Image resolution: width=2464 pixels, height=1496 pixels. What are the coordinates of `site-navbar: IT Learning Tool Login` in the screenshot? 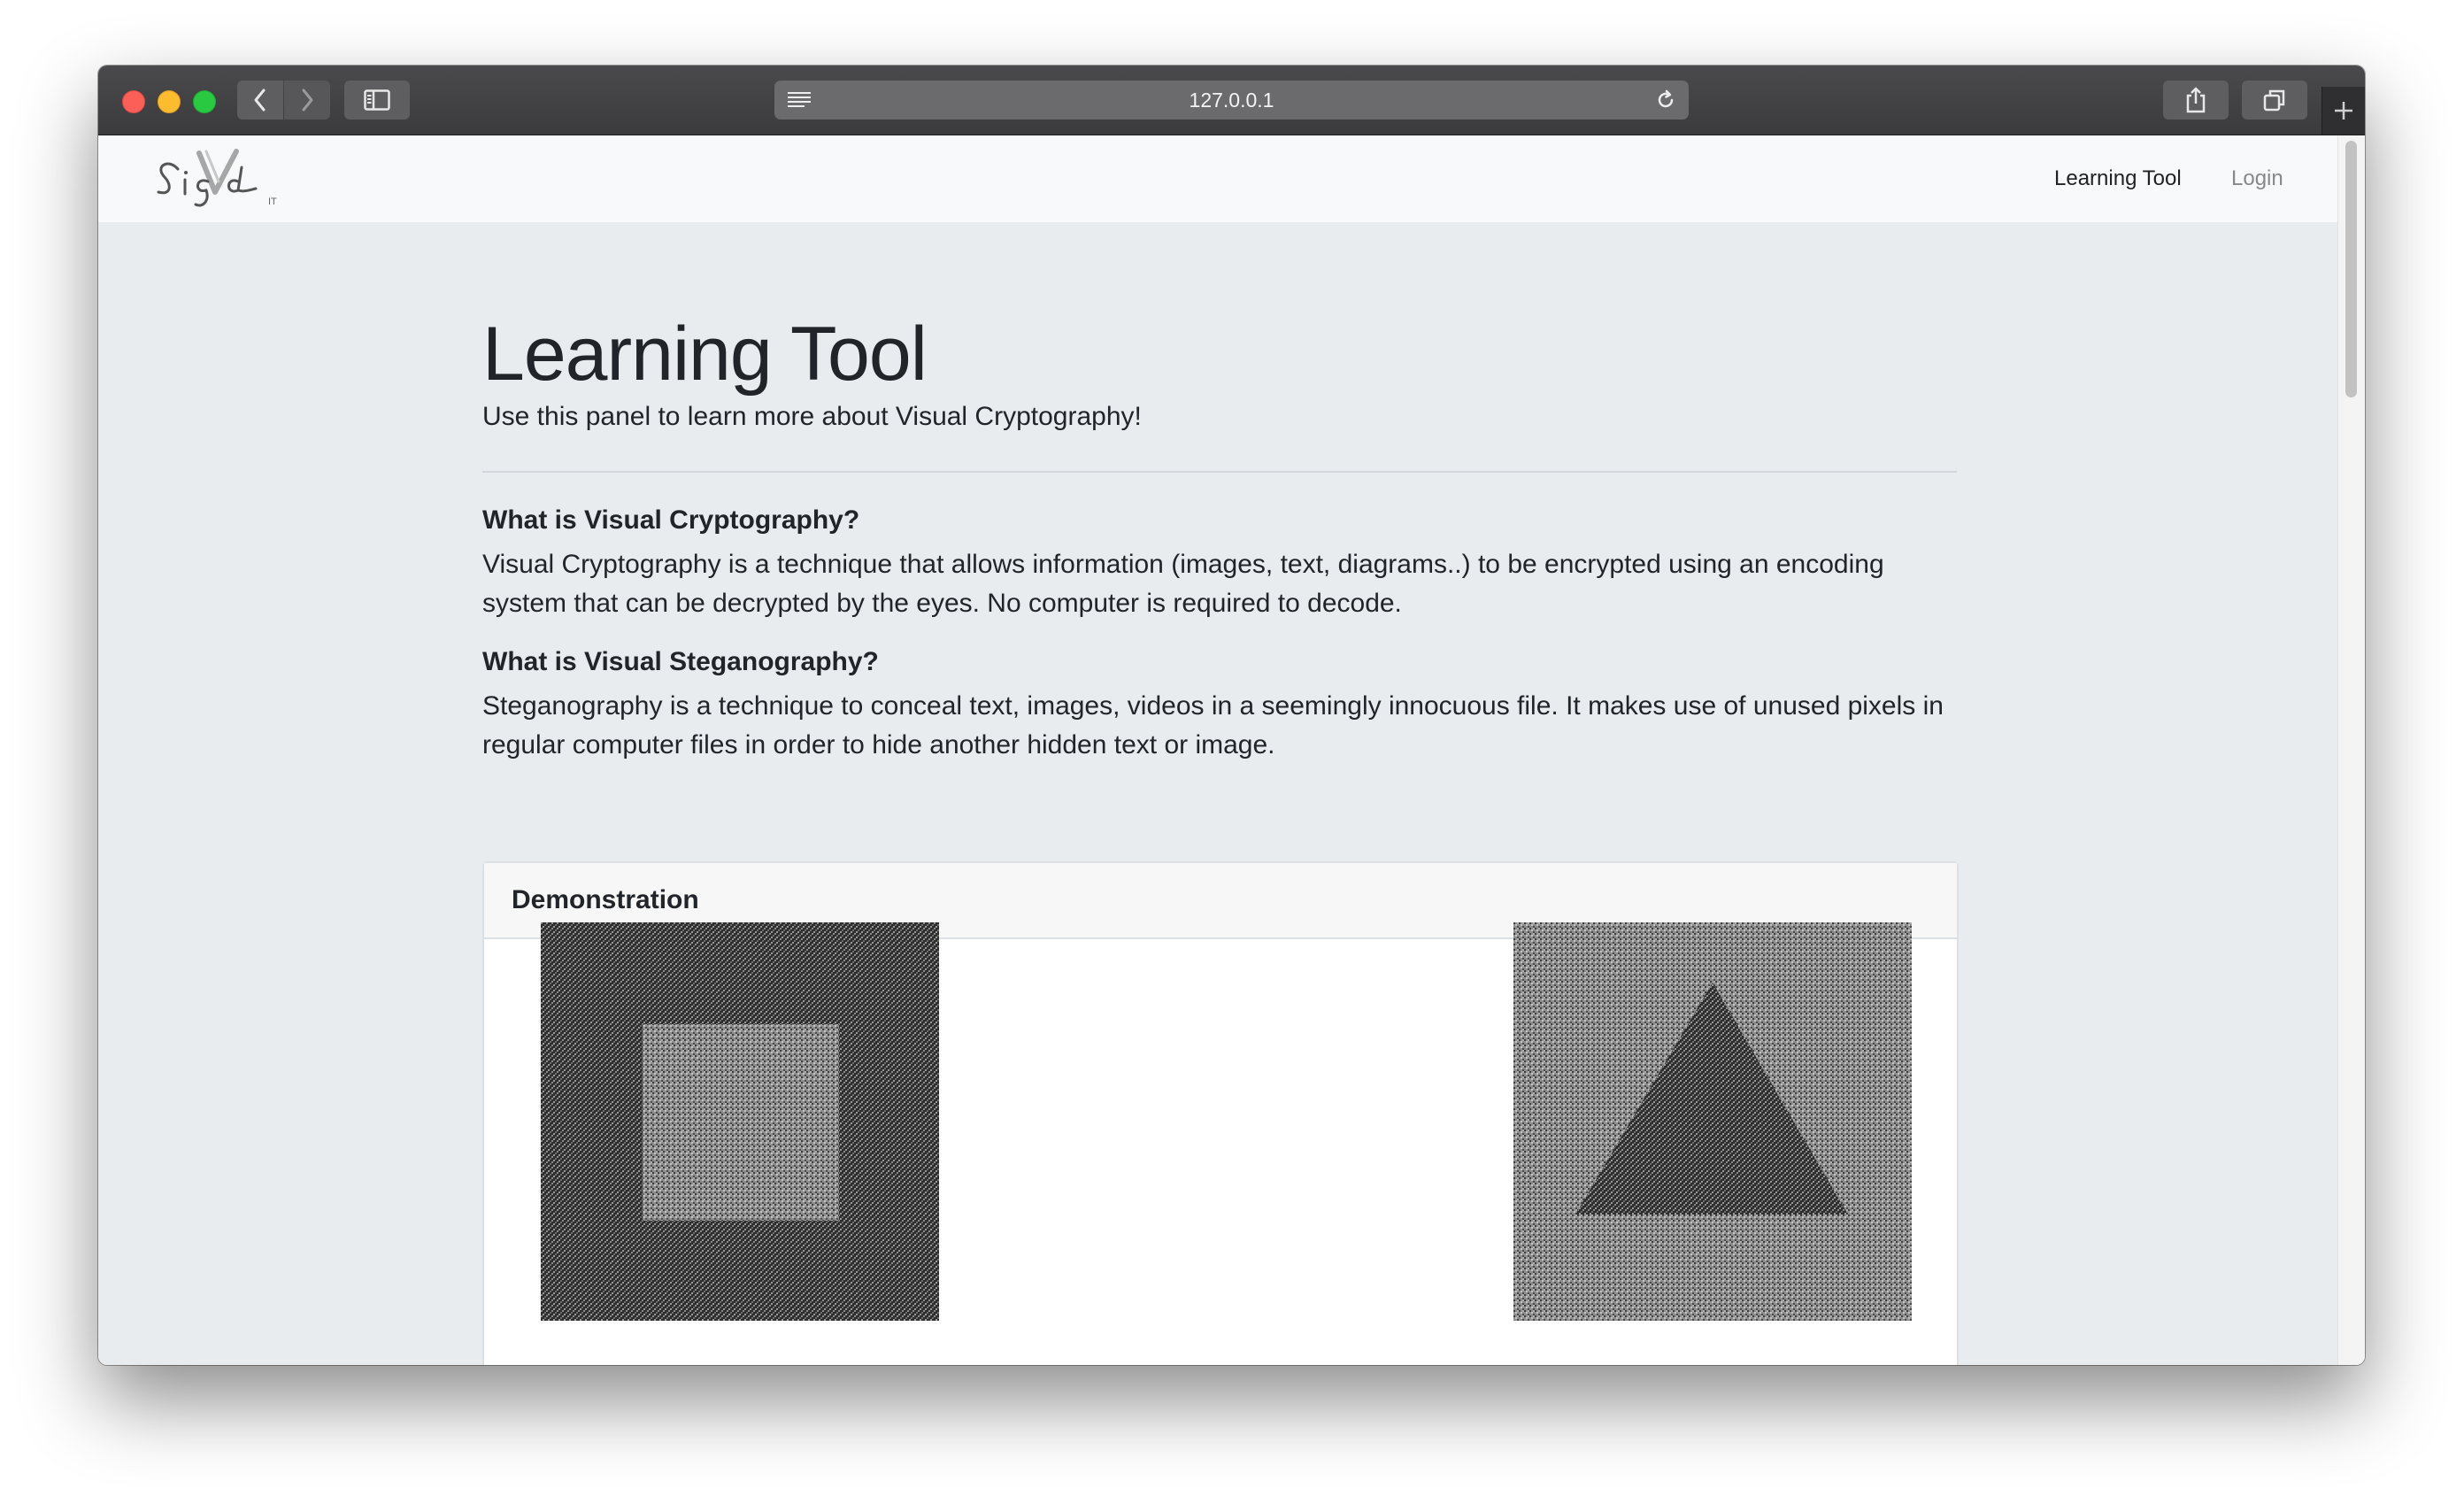 It's located at (1218, 178).